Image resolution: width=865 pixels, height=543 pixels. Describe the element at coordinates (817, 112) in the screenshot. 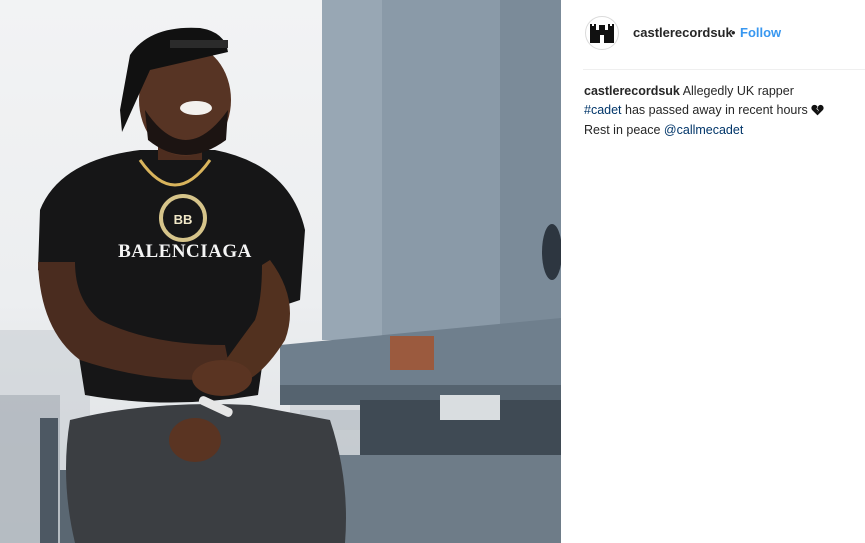

I see `broken-heart-icon` at that location.